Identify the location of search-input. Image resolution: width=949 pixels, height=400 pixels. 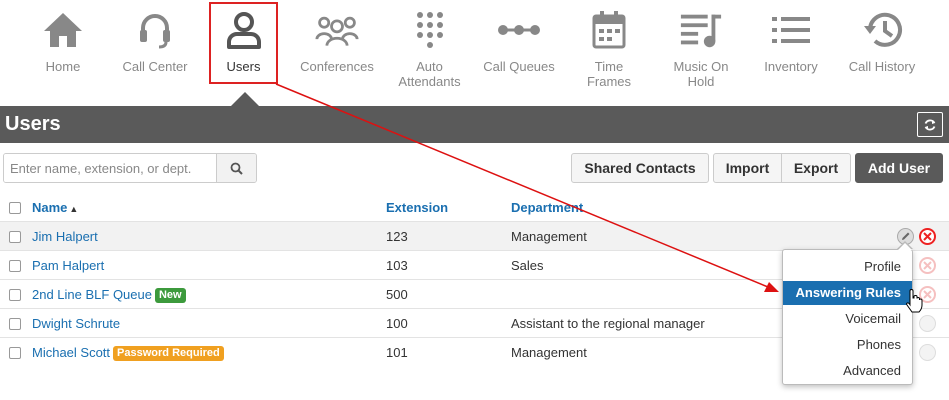
(110, 168).